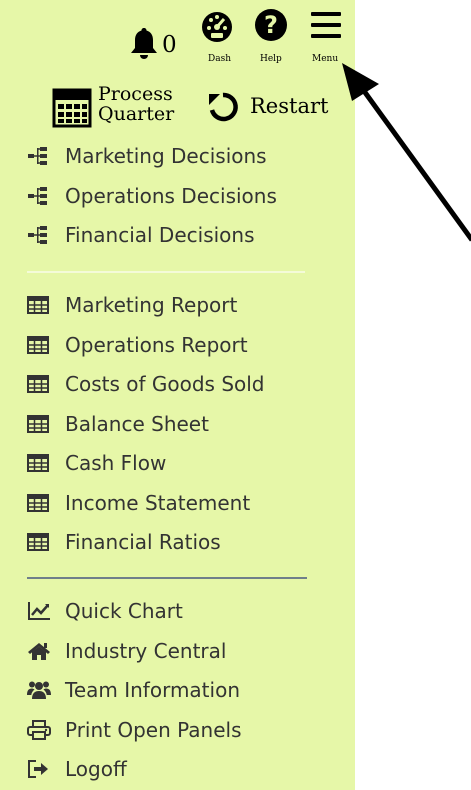 The height and width of the screenshot is (790, 471). Describe the element at coordinates (137, 423) in the screenshot. I see `menu-item-label: Balance Sheet` at that location.